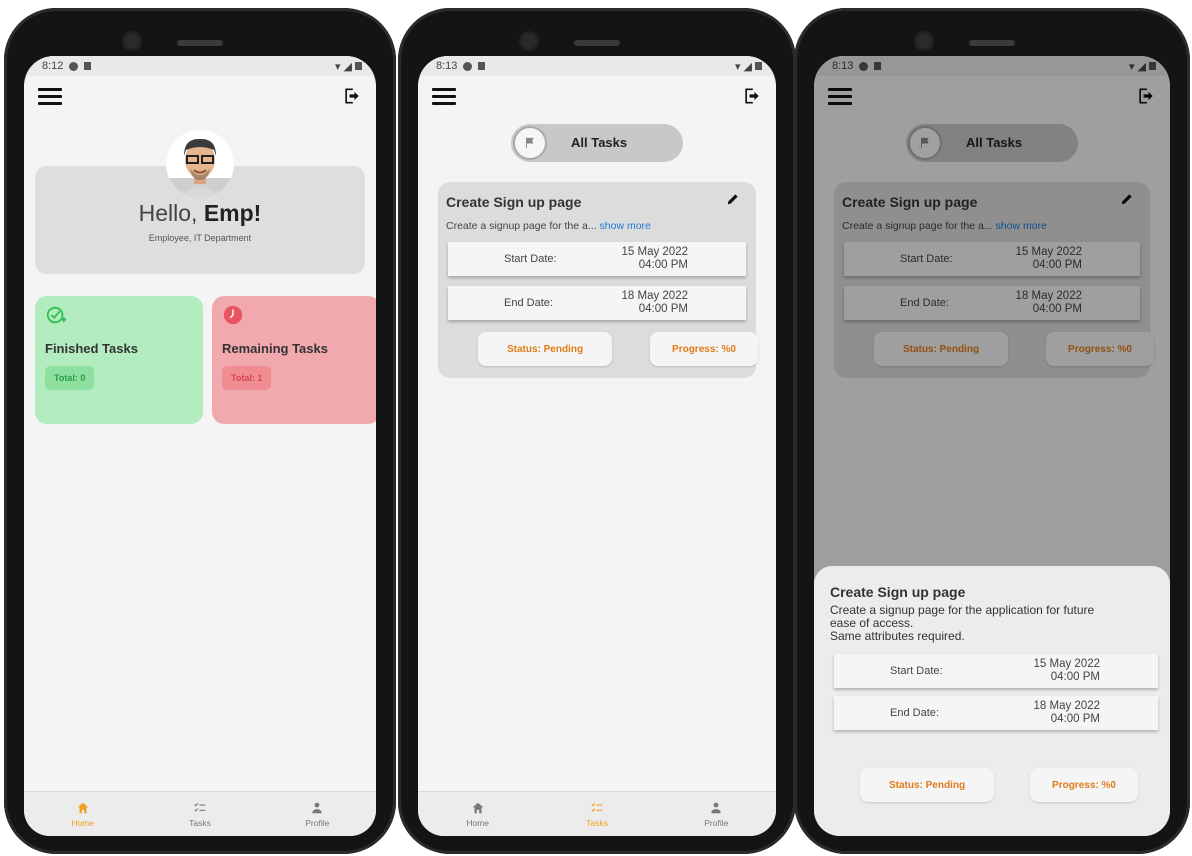 The image size is (1192, 856). I want to click on finished-tasks-title: Finished Tasks, so click(91, 348).